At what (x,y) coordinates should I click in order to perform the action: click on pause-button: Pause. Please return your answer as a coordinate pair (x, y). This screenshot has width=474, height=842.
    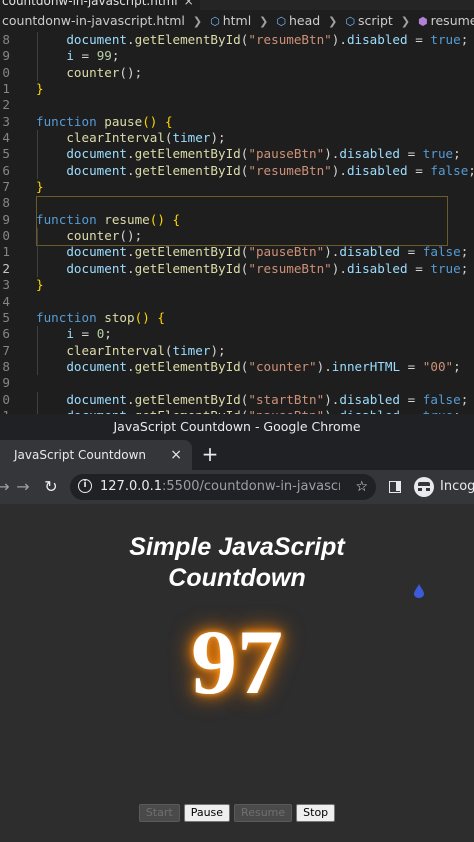
    Looking at the image, I should click on (207, 813).